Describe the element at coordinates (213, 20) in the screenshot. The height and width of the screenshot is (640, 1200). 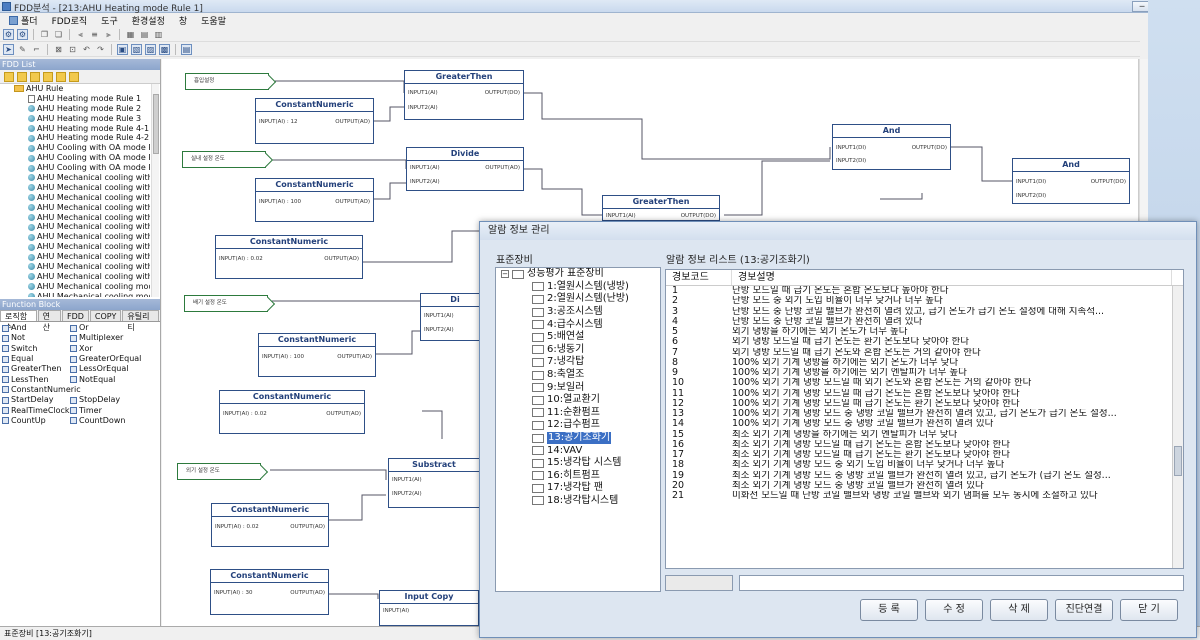
I see `menu-help: 도움말` at that location.